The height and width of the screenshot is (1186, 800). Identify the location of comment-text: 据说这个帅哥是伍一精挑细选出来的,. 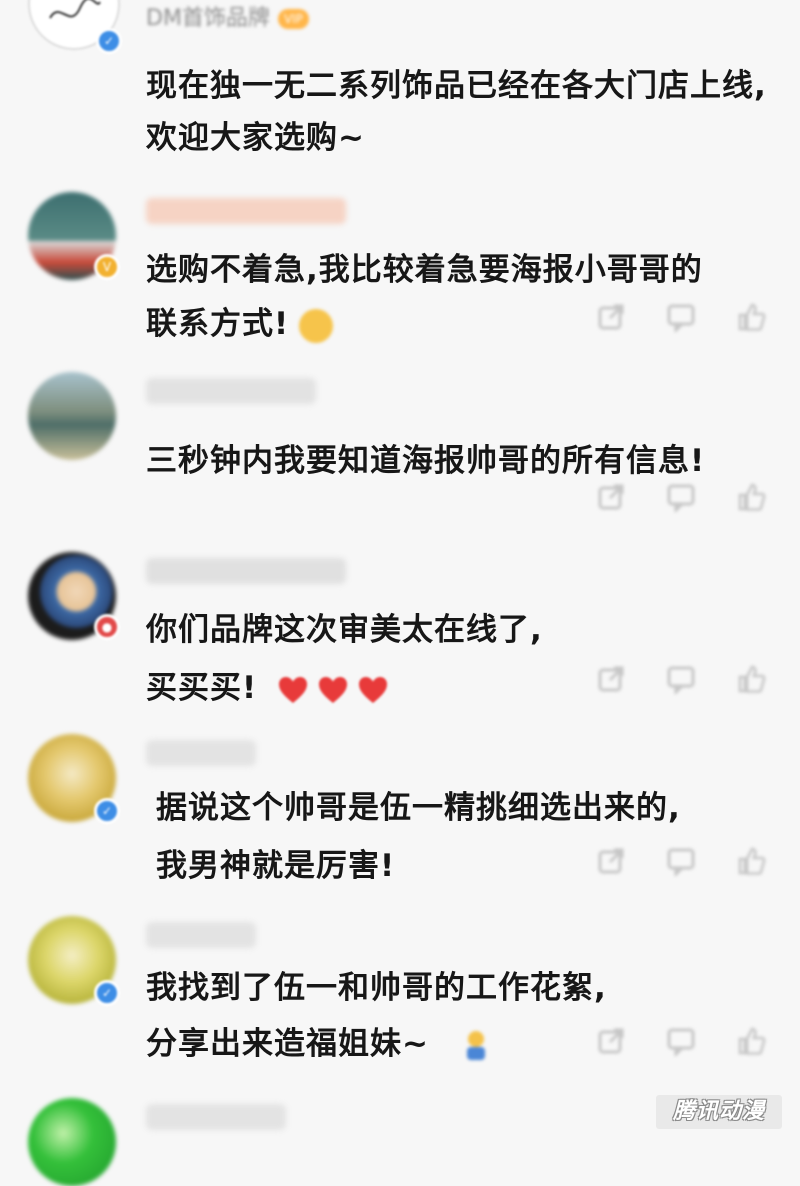
(418, 808).